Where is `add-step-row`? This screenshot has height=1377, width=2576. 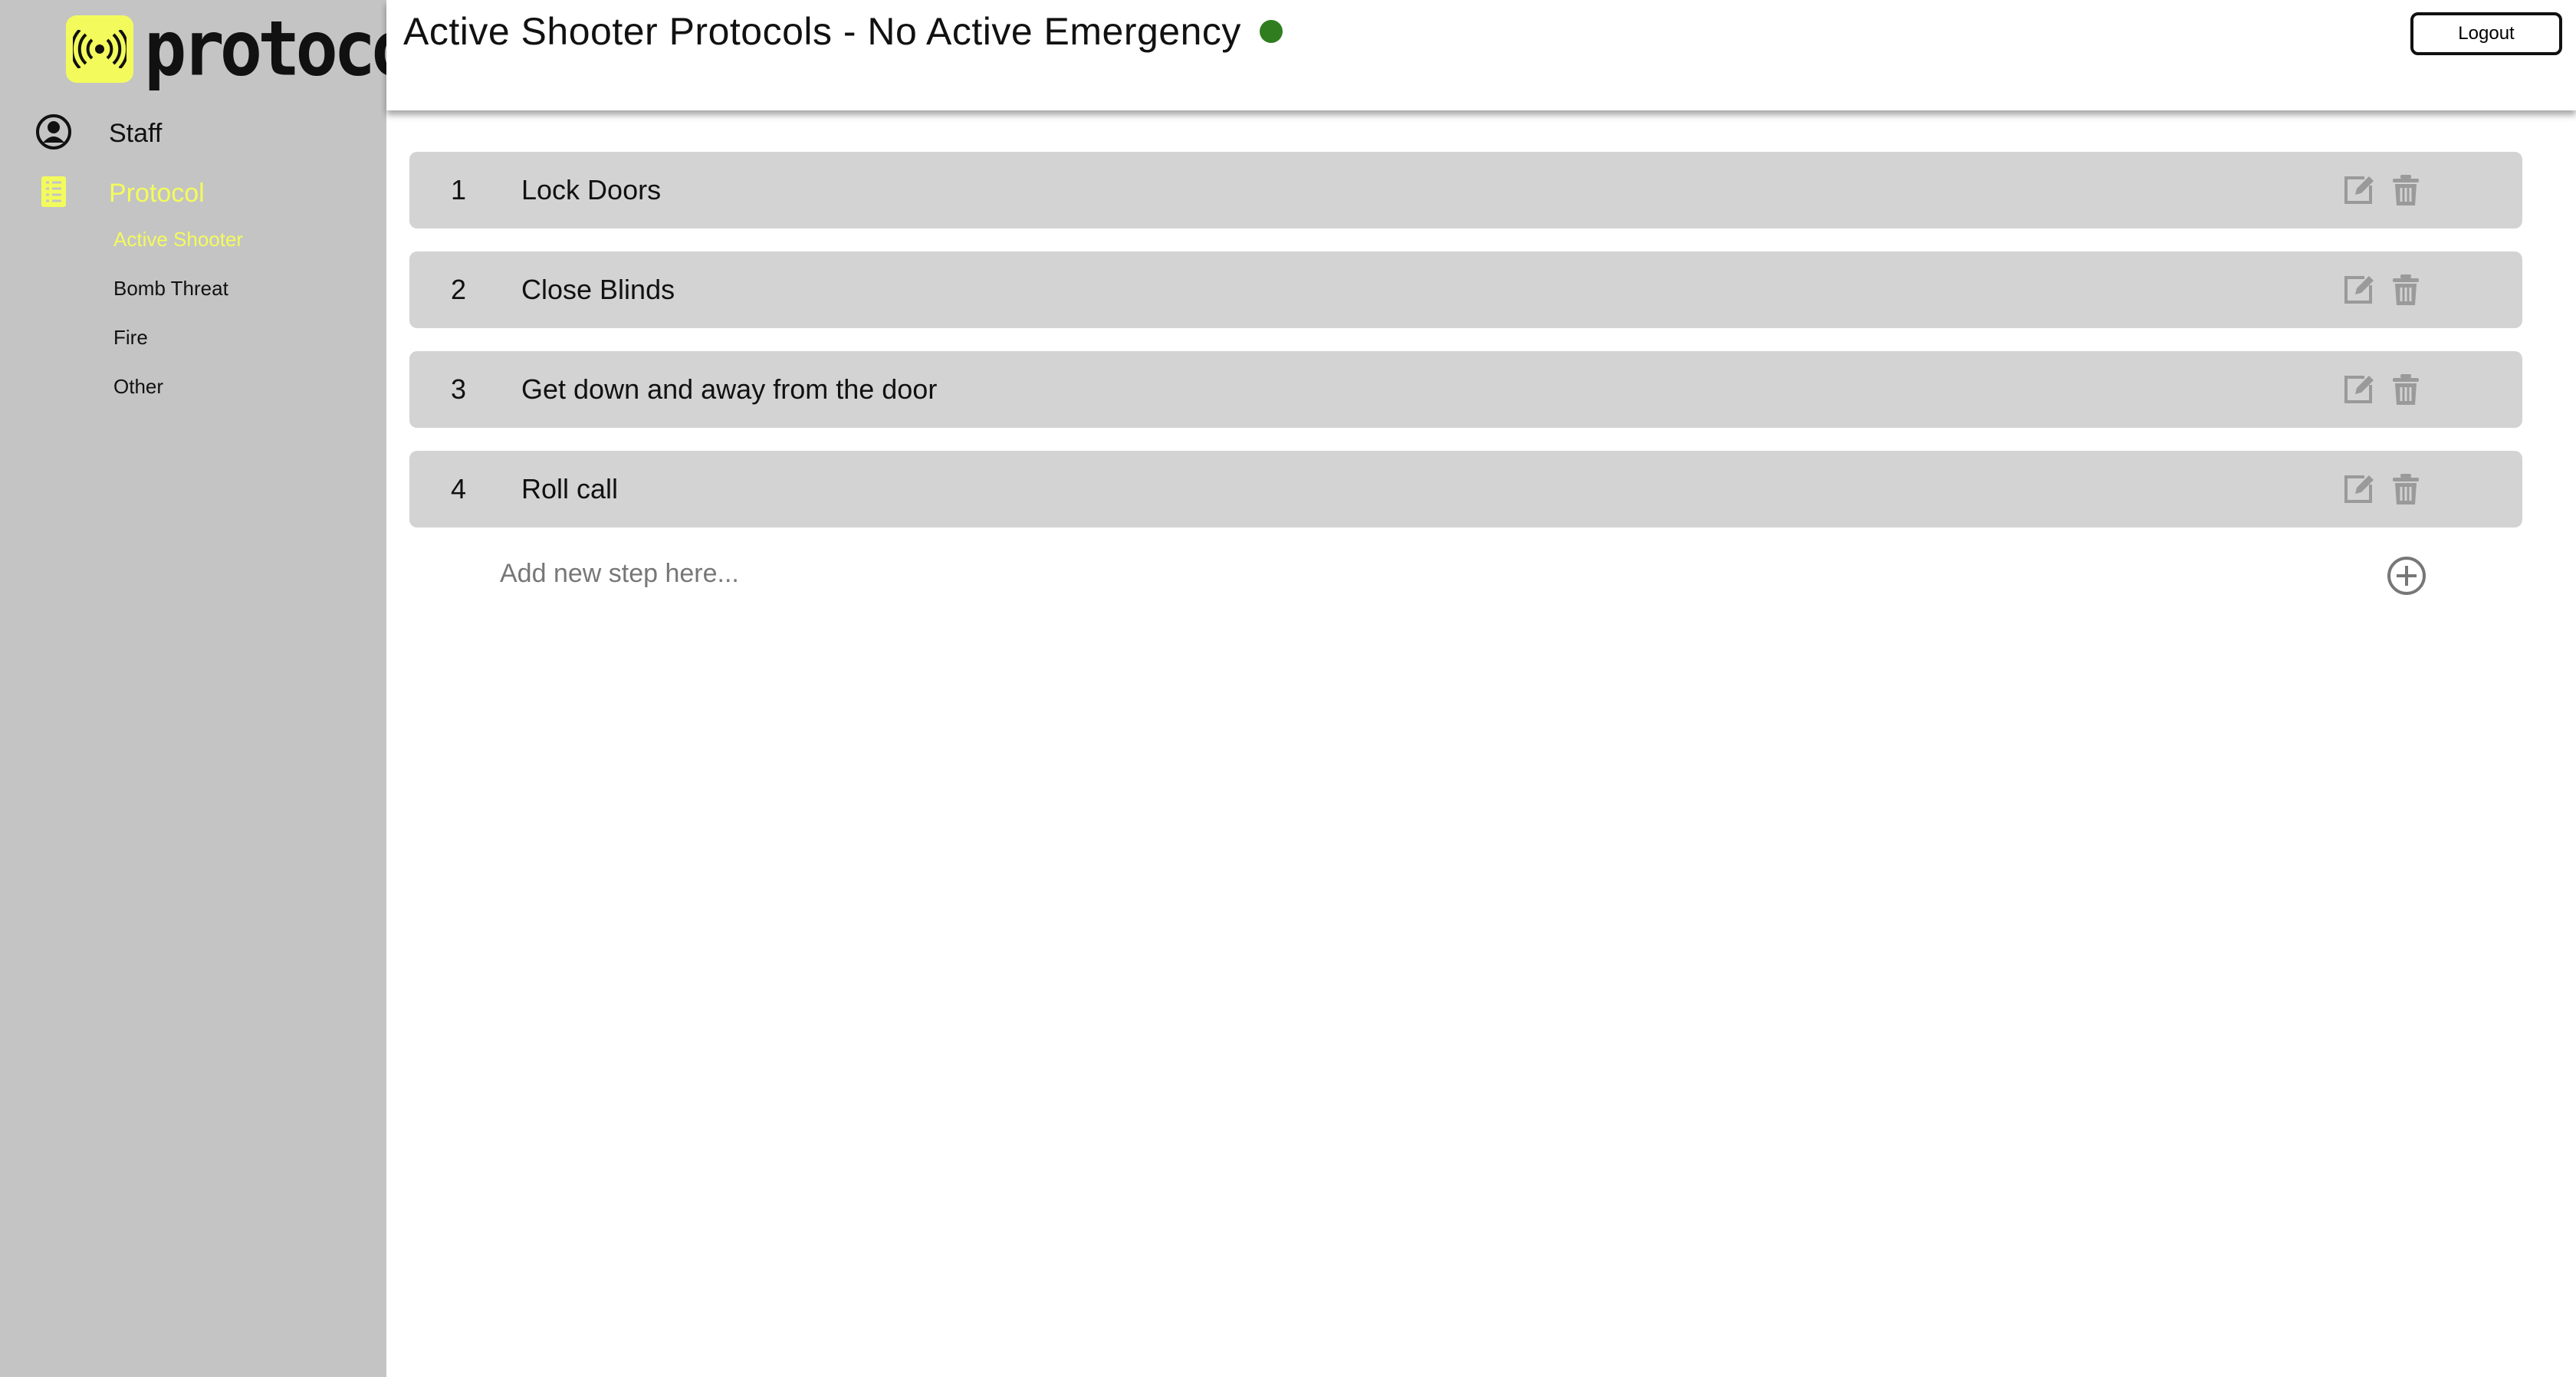
add-step-row is located at coordinates (1465, 575).